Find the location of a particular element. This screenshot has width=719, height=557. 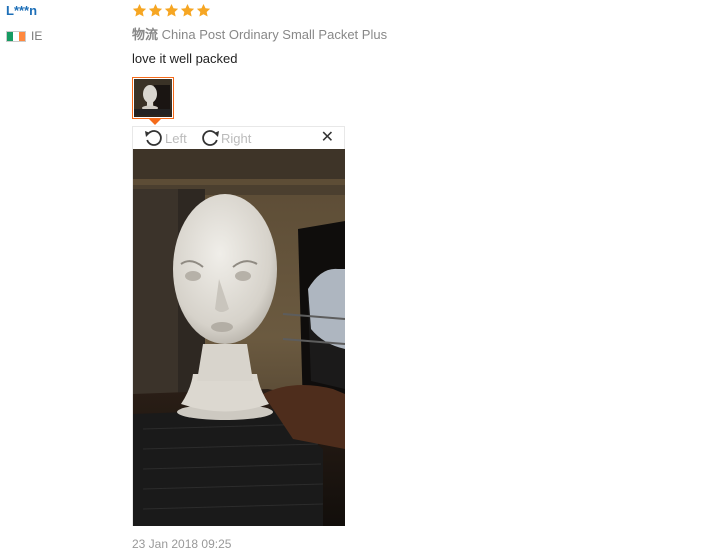

reviewer-name: L***n is located at coordinates (61, 11).